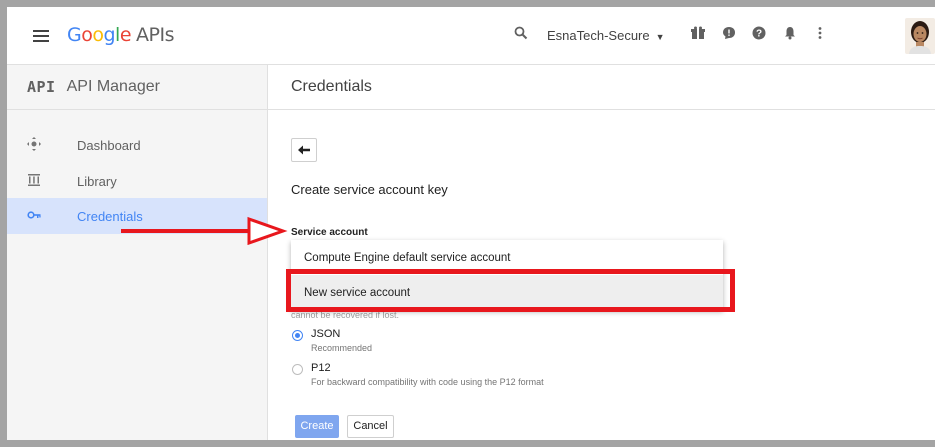 Image resolution: width=935 pixels, height=447 pixels. Describe the element at coordinates (521, 35) in the screenshot. I see `search-icon` at that location.